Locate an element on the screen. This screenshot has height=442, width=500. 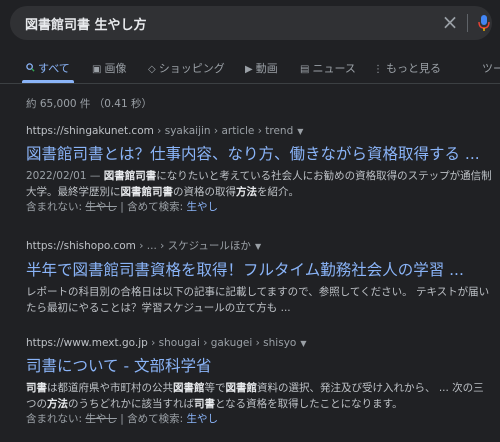
mic-icon is located at coordinates (484, 23).